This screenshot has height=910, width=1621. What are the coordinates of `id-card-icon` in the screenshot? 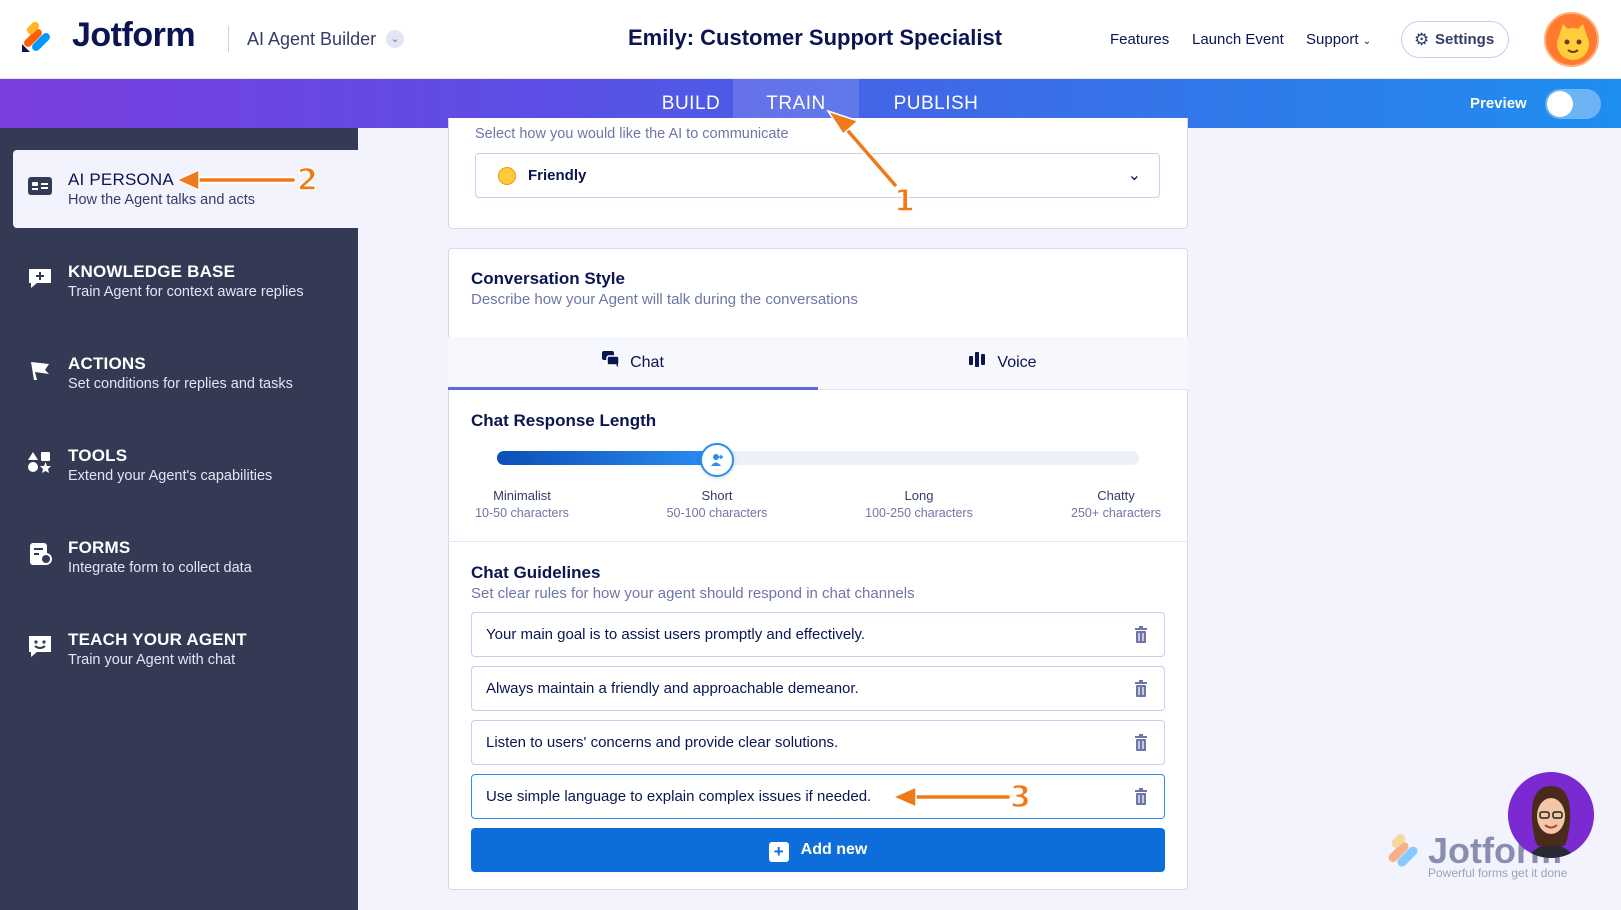 It's located at (40, 186).